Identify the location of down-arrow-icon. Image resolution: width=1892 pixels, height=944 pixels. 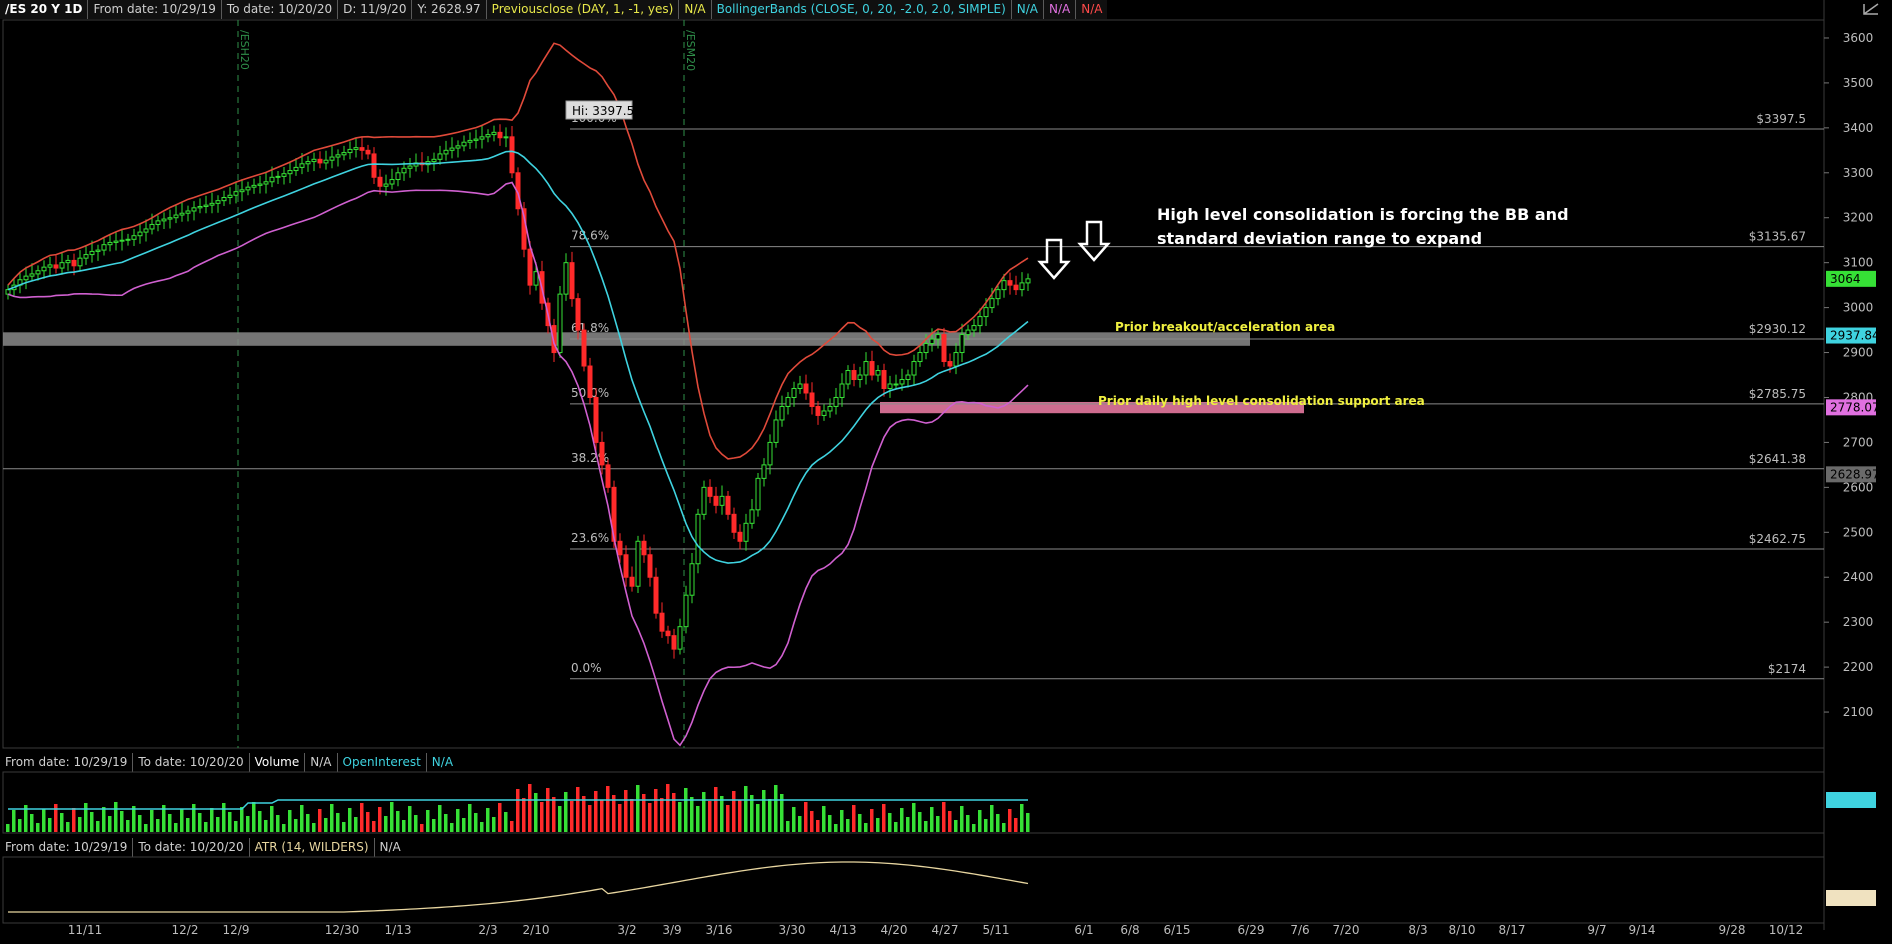
(1054, 259).